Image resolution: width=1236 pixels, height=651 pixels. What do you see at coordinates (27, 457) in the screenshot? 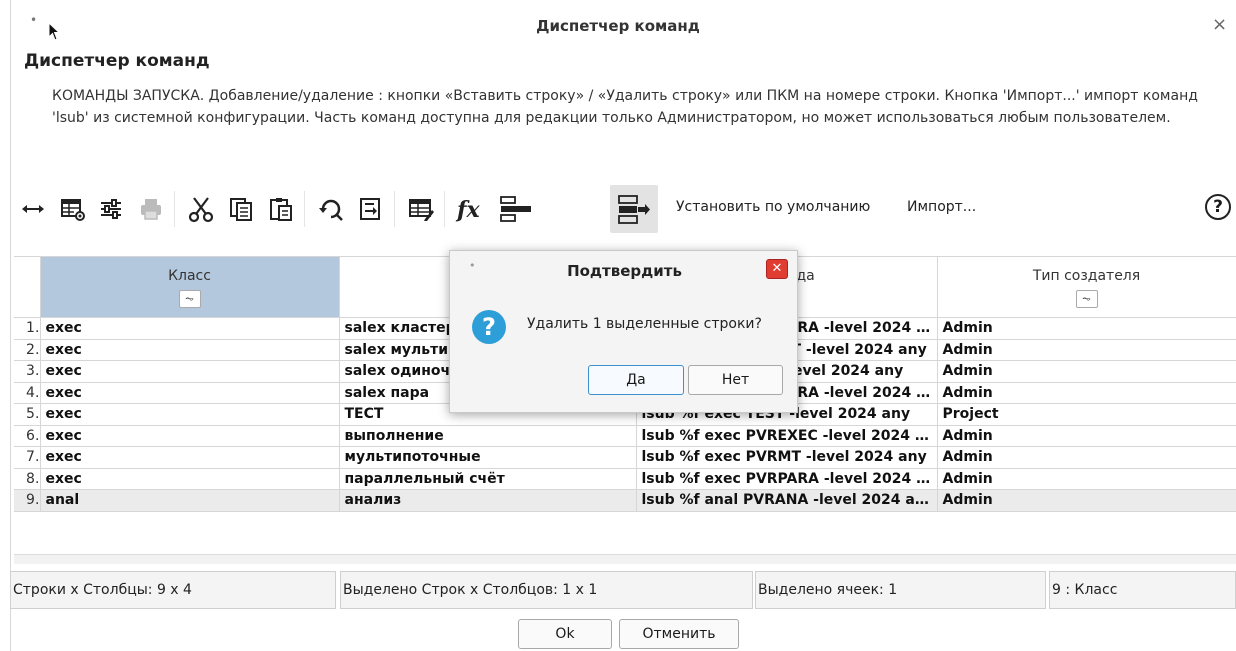
I see `row-number: 7` at bounding box center [27, 457].